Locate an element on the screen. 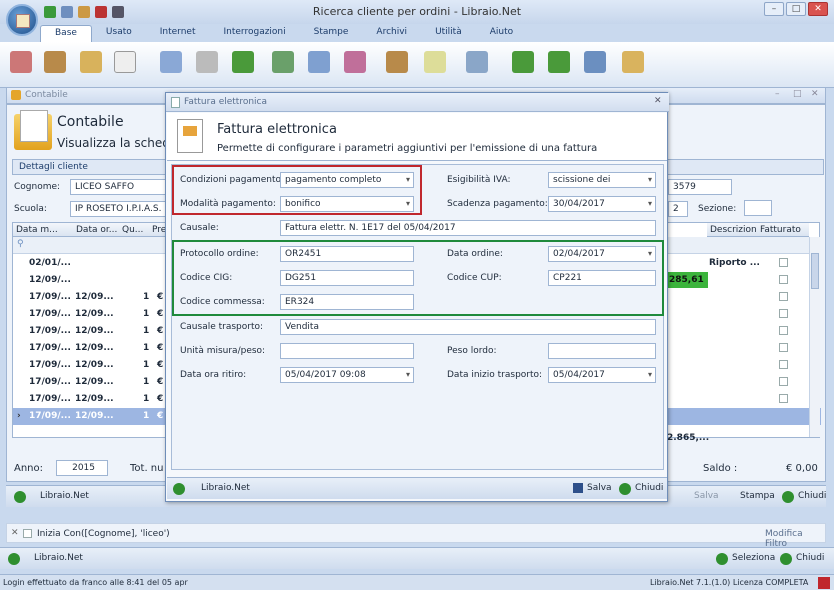  bottom-close-button: Chiudi is located at coordinates (810, 558).